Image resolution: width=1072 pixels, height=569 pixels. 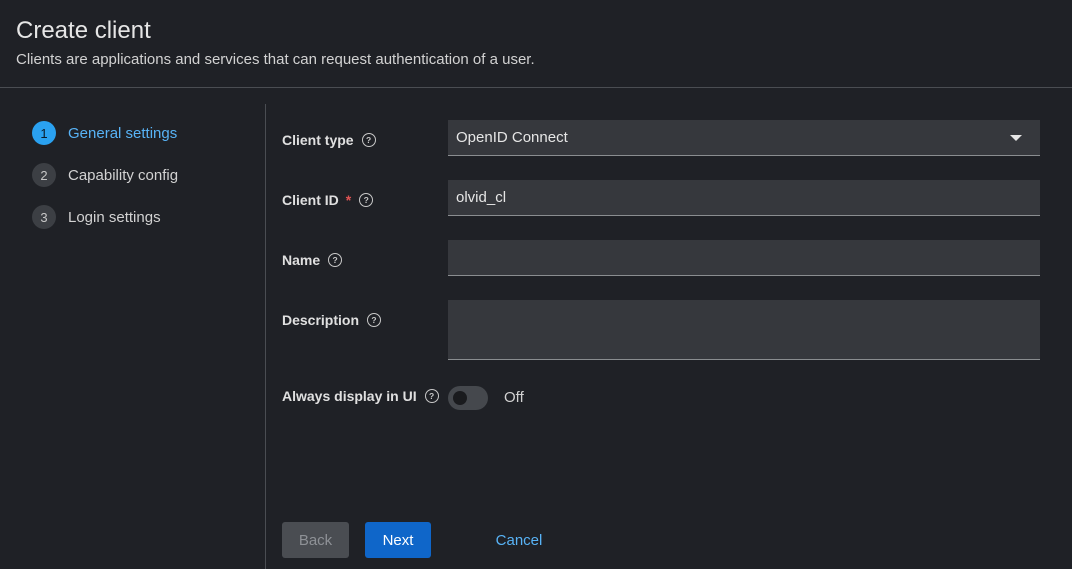 I want to click on name-label: Name ?, so click(x=312, y=260).